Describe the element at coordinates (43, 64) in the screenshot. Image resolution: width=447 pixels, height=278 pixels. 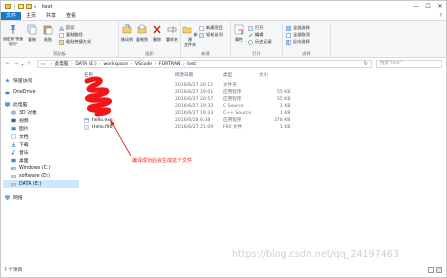
I see `pc-icon: ▭` at that location.